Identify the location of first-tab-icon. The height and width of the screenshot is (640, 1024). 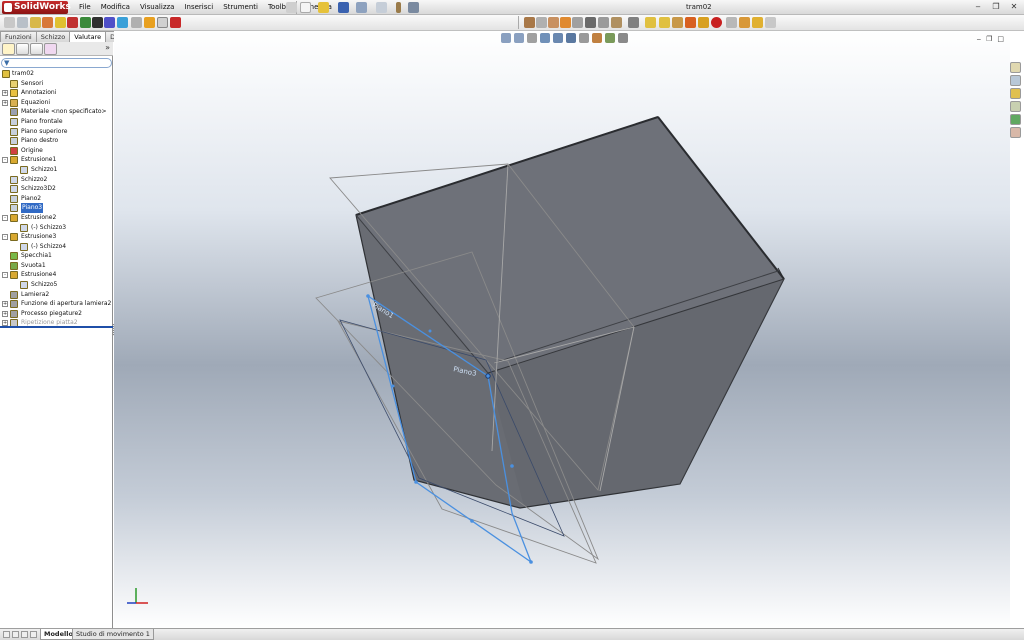
(6, 634).